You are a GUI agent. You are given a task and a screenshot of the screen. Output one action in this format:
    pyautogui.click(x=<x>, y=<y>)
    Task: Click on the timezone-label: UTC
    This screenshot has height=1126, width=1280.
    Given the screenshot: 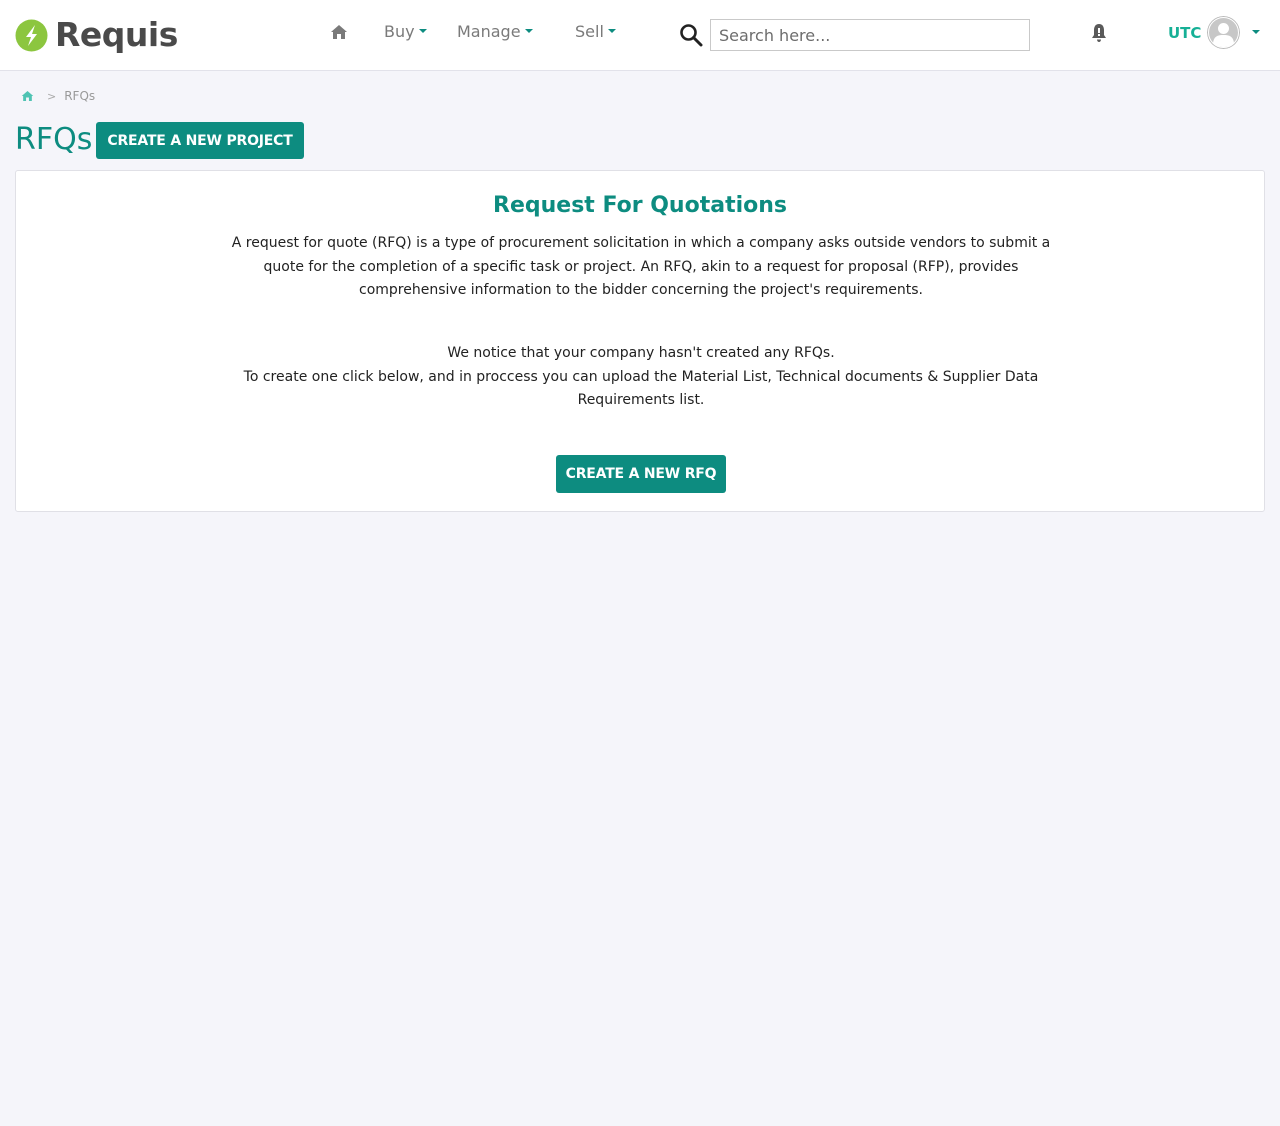 What is the action you would take?
    pyautogui.click(x=1184, y=33)
    